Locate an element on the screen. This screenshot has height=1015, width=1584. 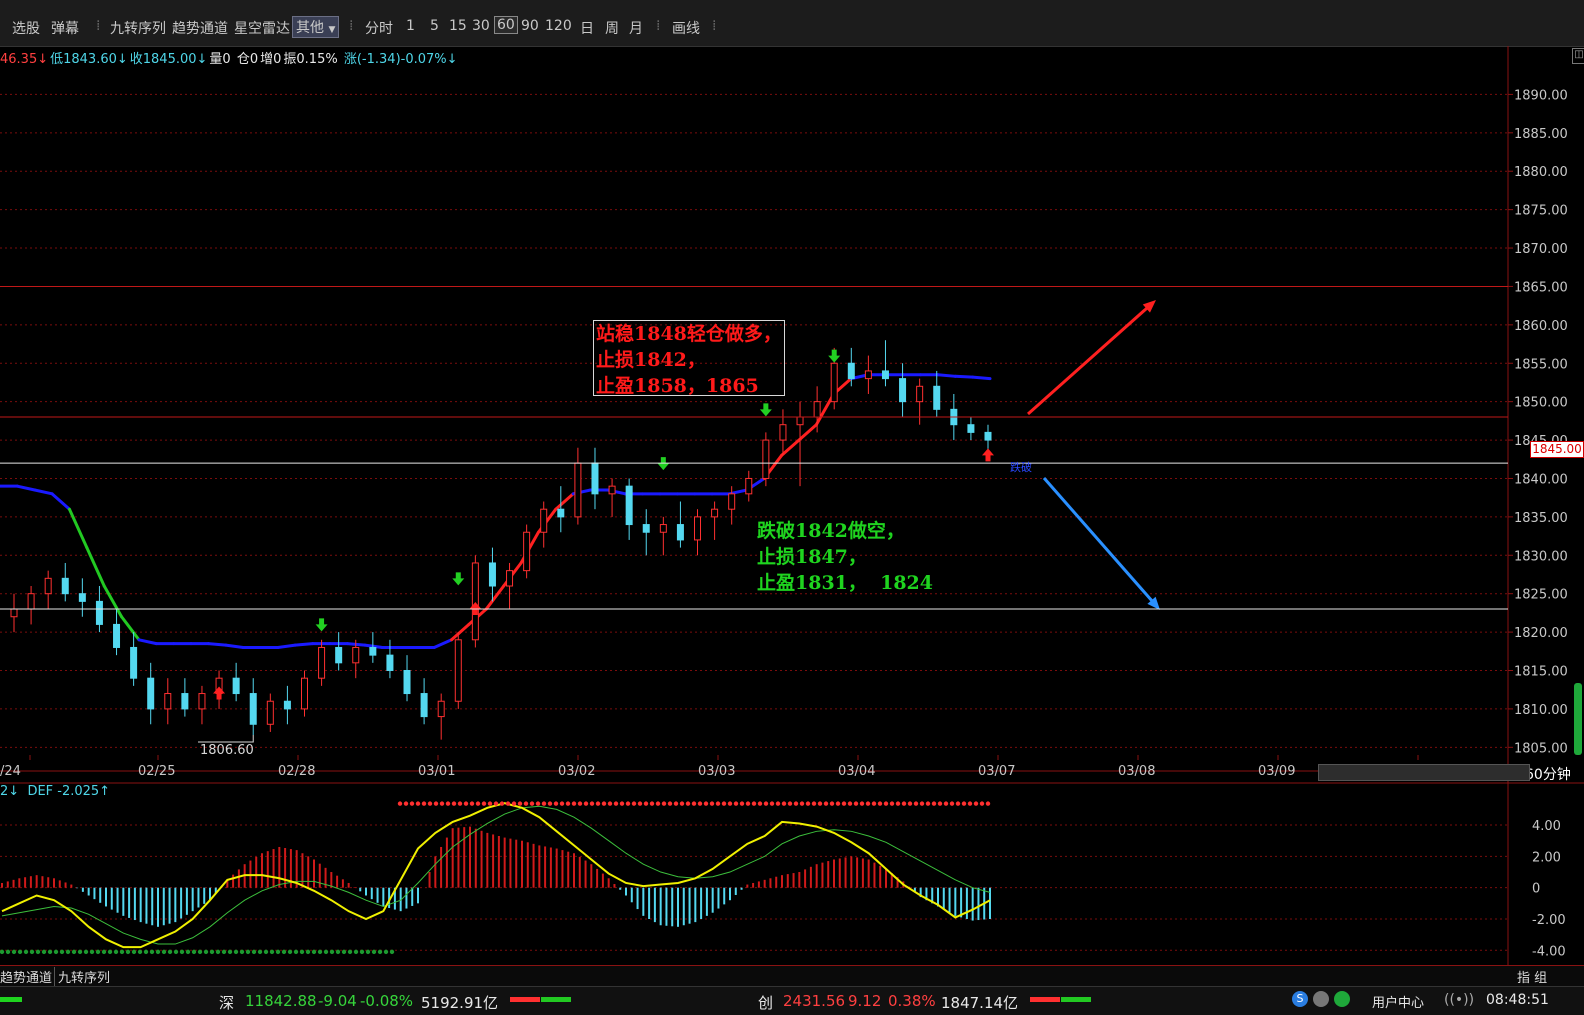
expand-icon: ◫ is located at coordinates (1578, 56).